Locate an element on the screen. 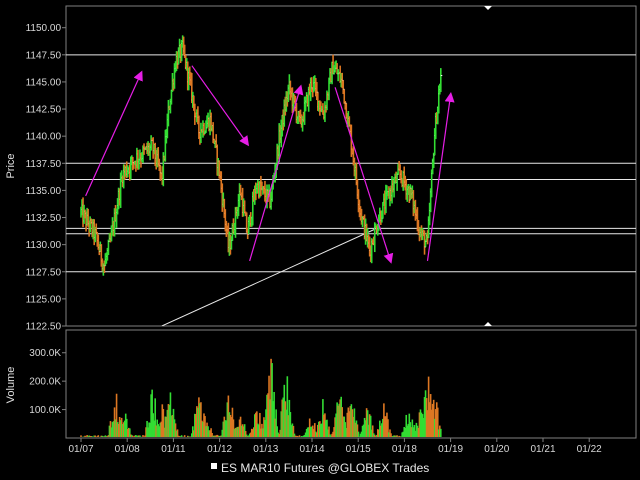 The width and height of the screenshot is (640, 480). chart-caption: ES MAR10 Futures @GLOBEX Trades is located at coordinates (325, 468).